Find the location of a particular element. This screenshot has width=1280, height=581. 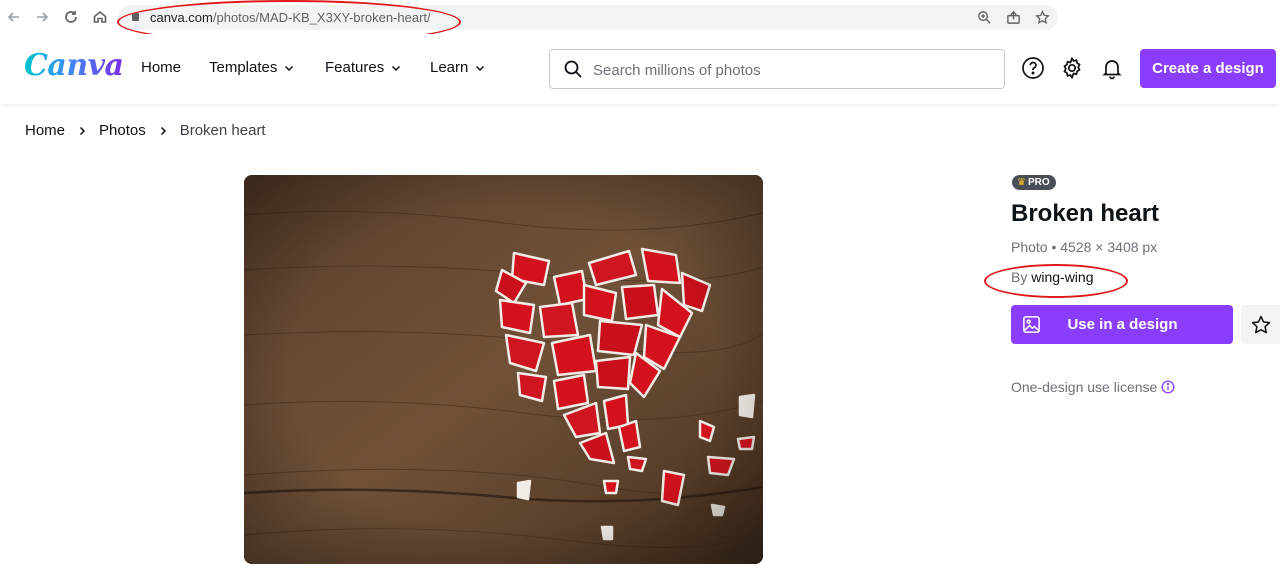

nav-features-label: Features is located at coordinates (355, 67).